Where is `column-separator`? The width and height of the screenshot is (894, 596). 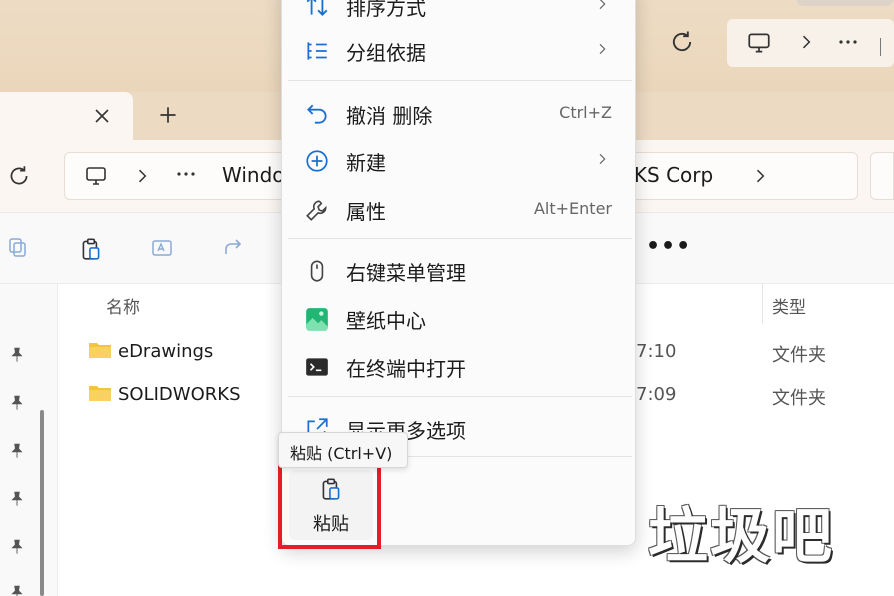
column-separator is located at coordinates (762, 304).